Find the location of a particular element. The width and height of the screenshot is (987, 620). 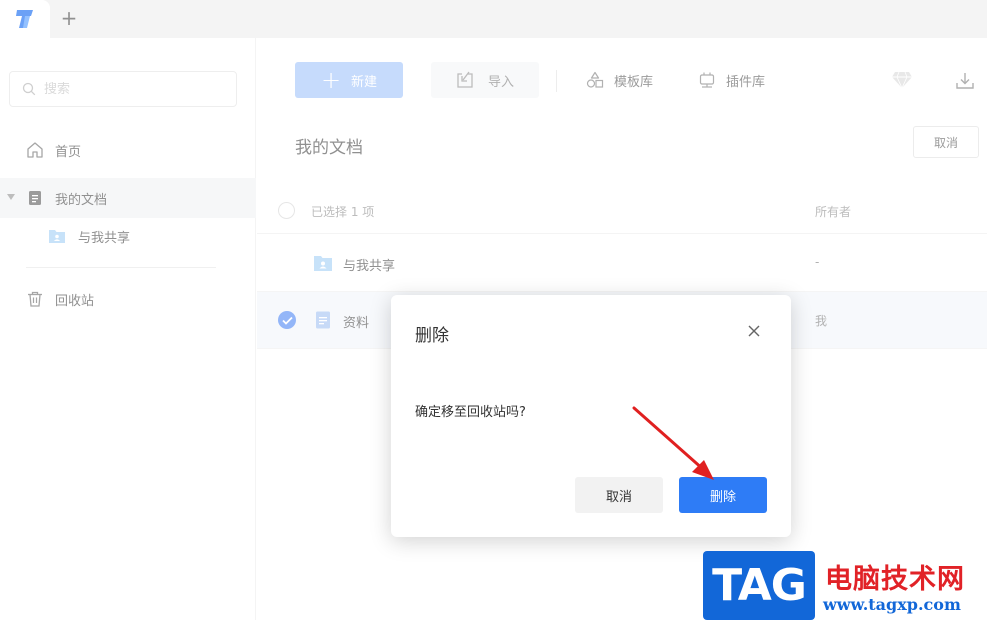

dialog-message: 确定移至回收站吗? is located at coordinates (470, 412).